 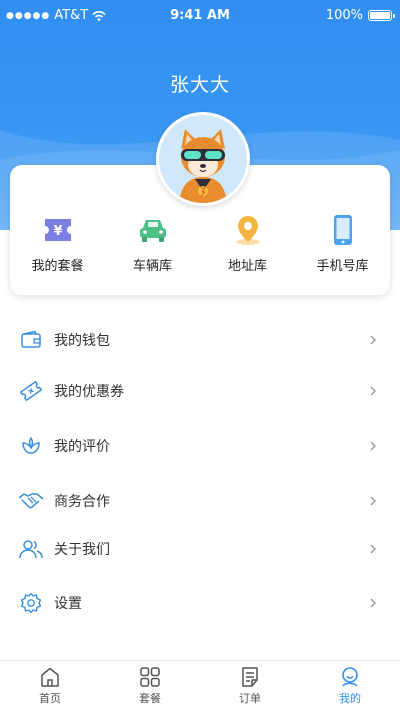 What do you see at coordinates (150, 698) in the screenshot?
I see `tab-label: 套餐` at bounding box center [150, 698].